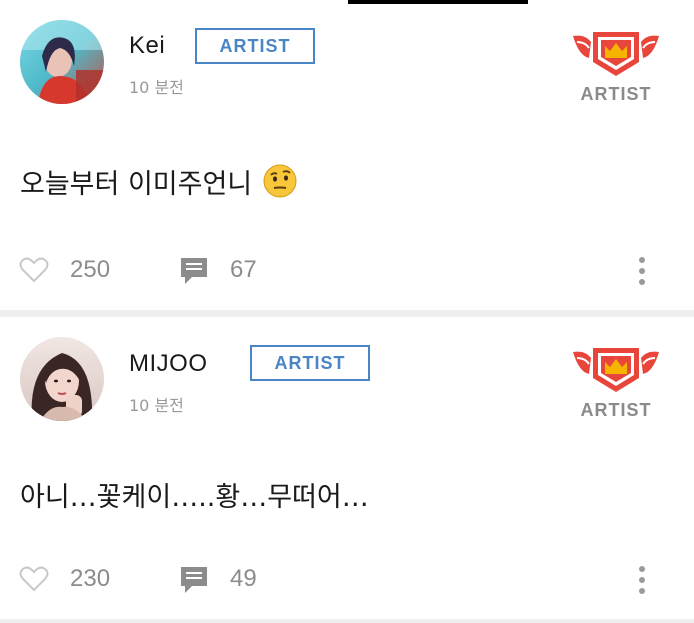 This screenshot has height=623, width=694. I want to click on post-actions: 250 67, so click(347, 270).